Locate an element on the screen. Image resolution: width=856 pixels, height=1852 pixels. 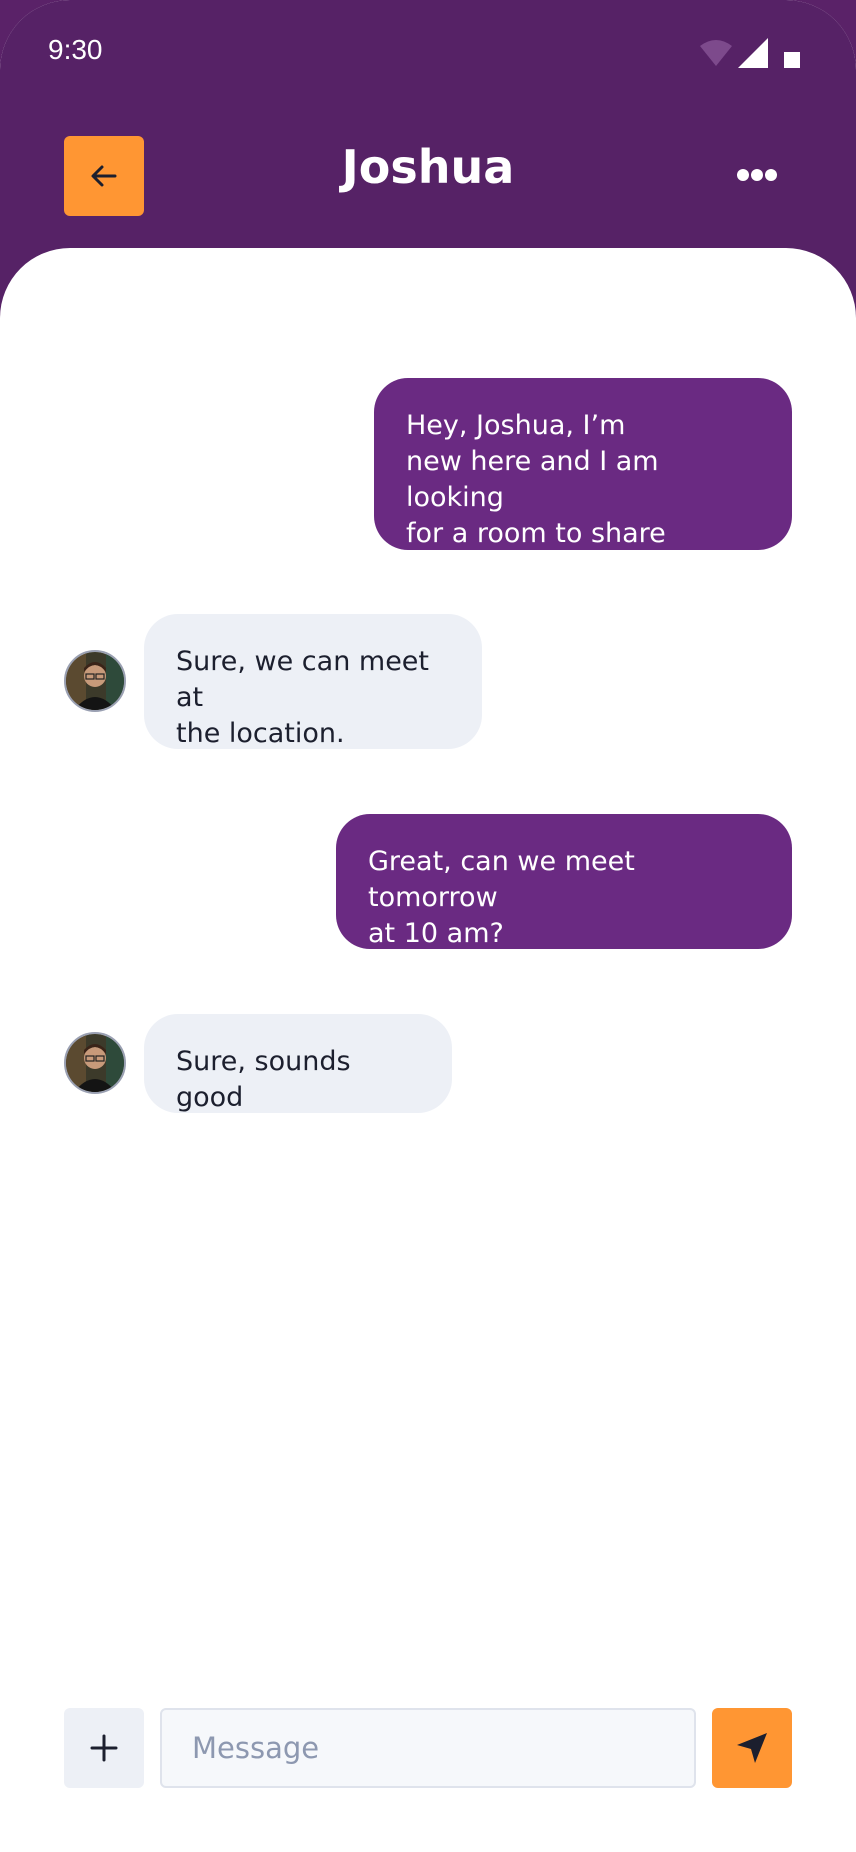
more-options-button is located at coordinates (757, 175).